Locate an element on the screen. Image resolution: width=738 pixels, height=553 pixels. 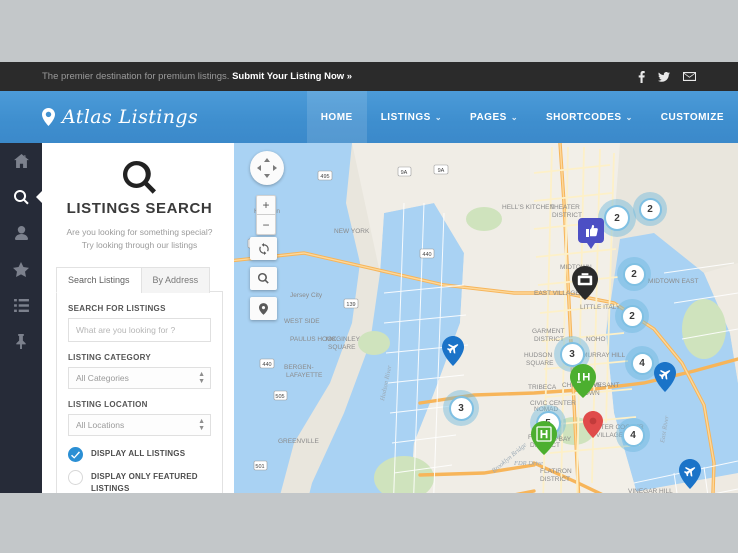
rail-item-search is located at coordinates (21, 197).